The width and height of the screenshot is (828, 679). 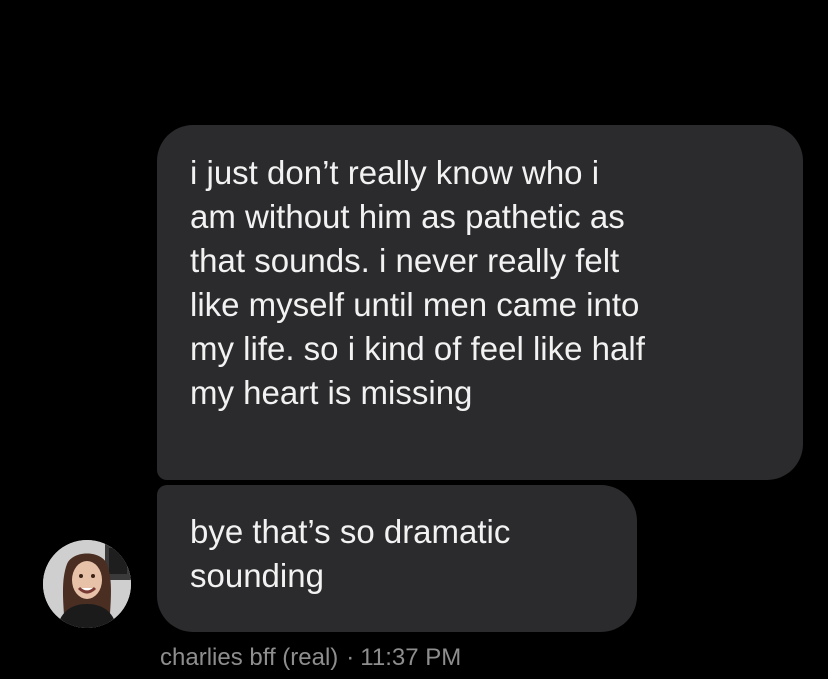 I want to click on avatar, so click(x=87, y=584).